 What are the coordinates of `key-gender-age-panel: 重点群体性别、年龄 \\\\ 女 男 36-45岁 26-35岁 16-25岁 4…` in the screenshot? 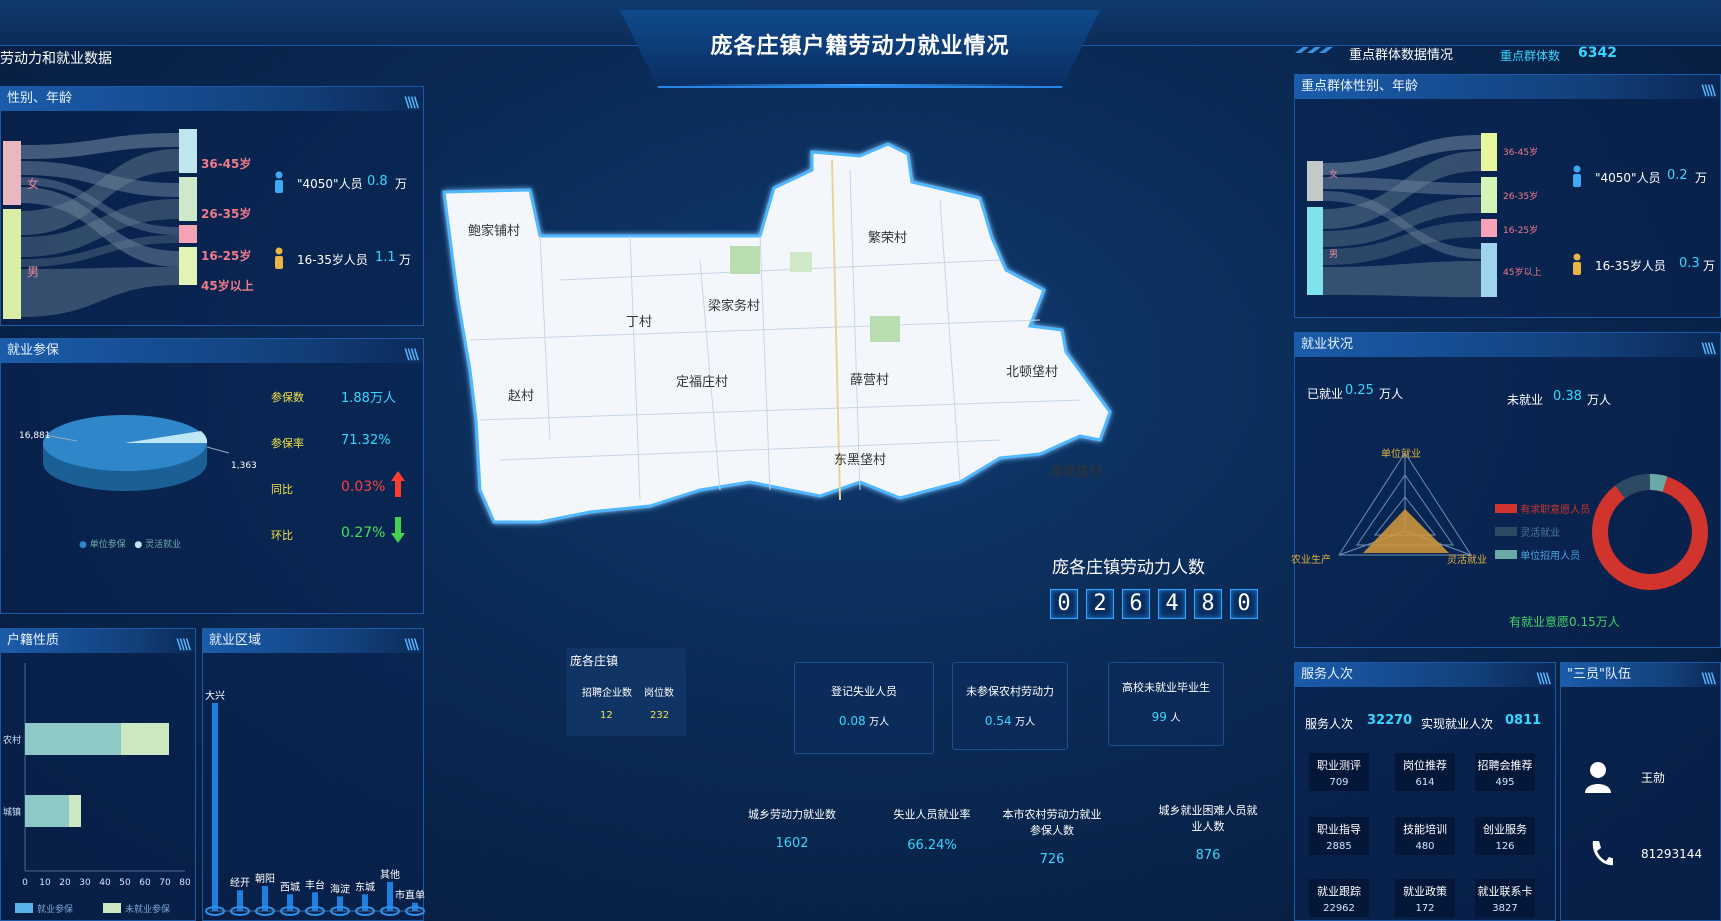 It's located at (1507, 196).